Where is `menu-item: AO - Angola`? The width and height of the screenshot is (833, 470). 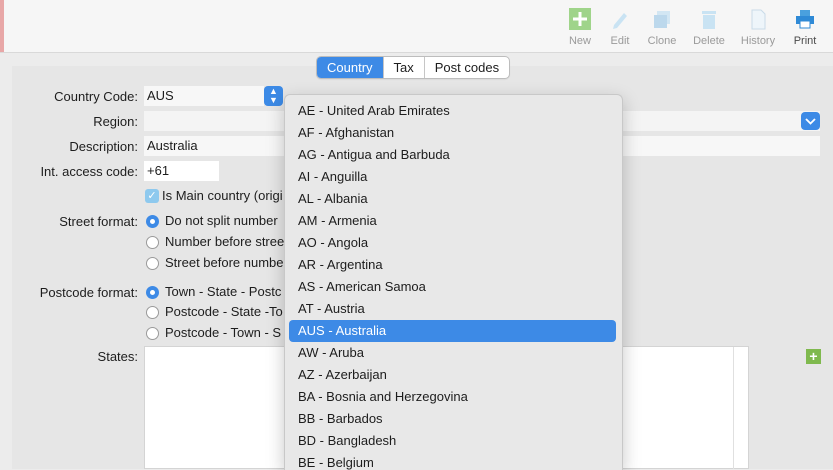 menu-item: AO - Angola is located at coordinates (452, 243).